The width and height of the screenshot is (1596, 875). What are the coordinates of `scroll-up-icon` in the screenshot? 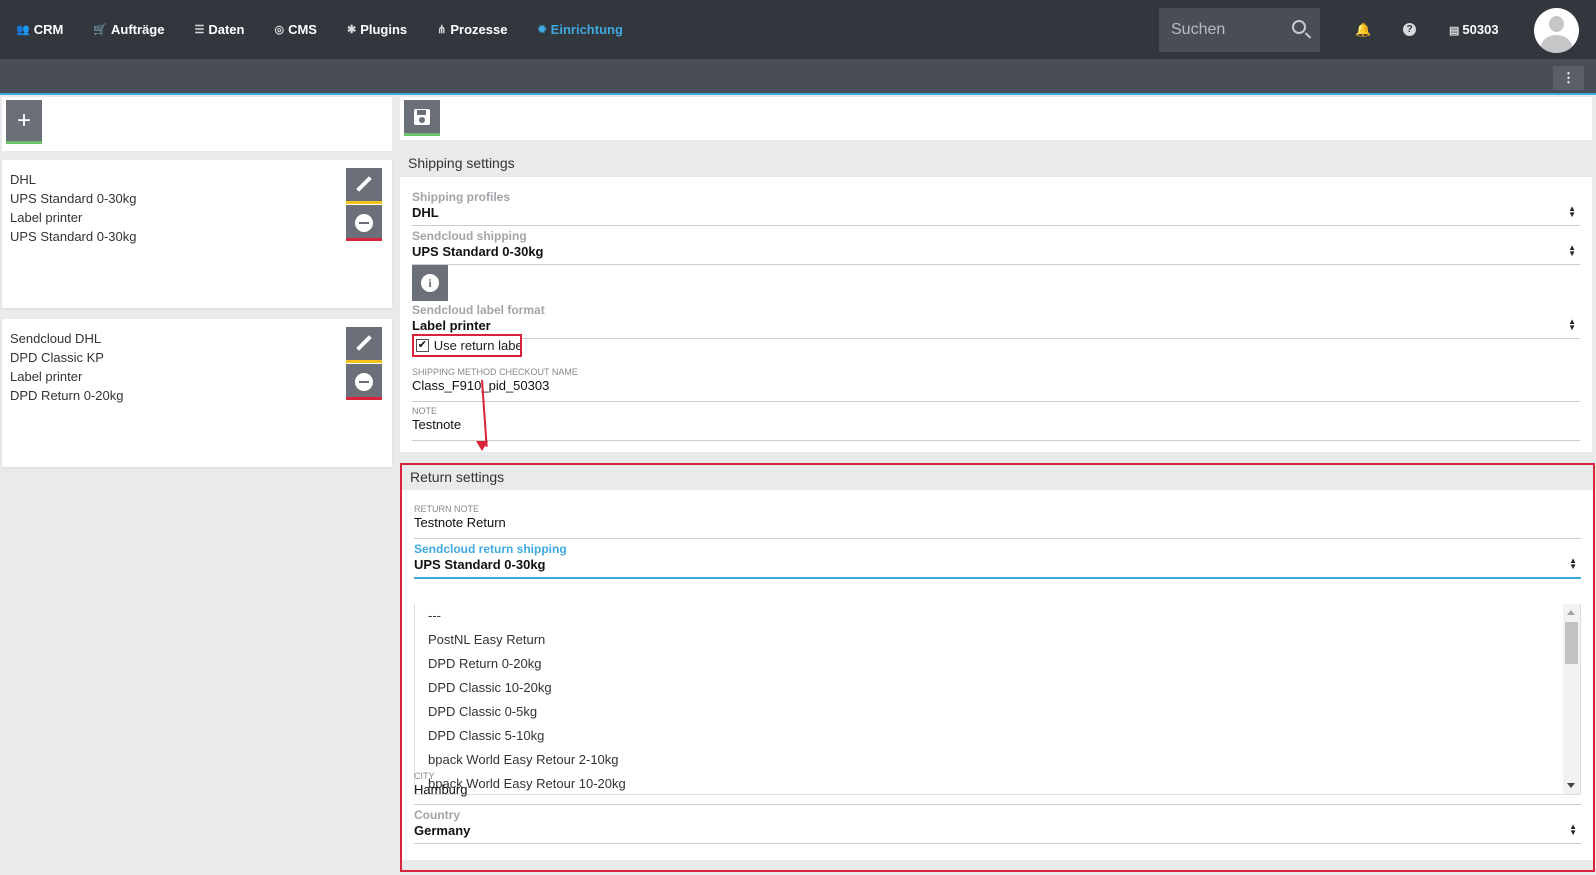 It's located at (1571, 612).